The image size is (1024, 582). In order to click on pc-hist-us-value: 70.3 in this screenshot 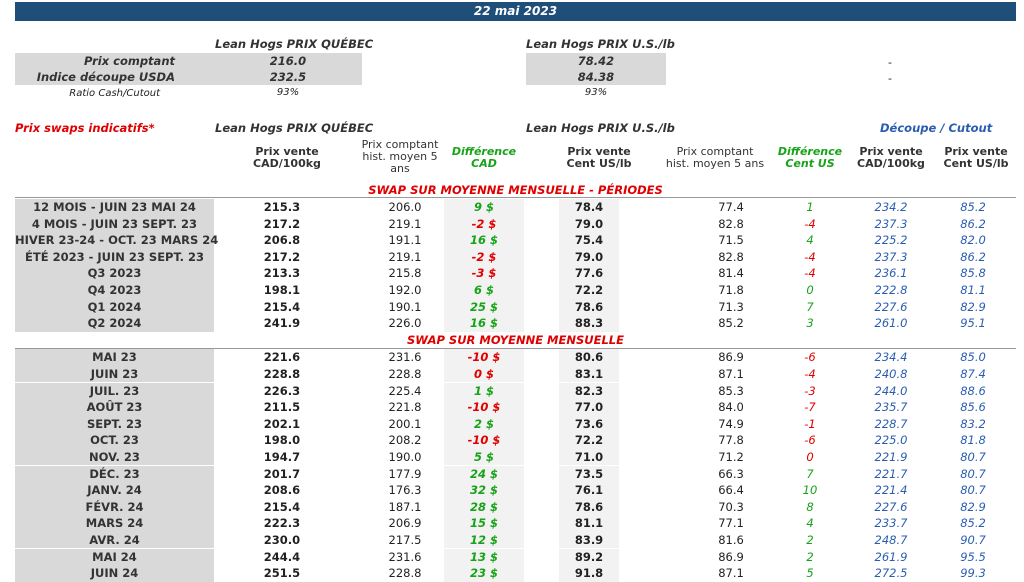, I will do `click(731, 506)`.